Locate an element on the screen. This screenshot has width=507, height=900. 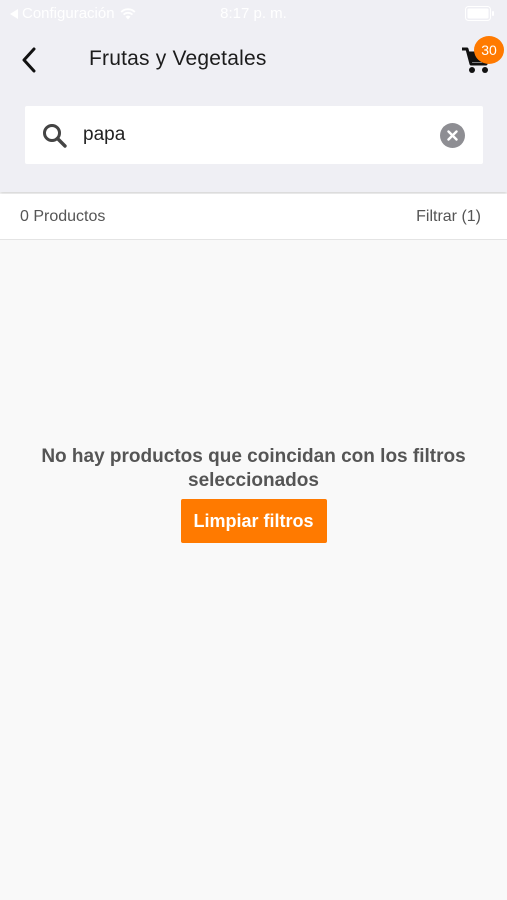
back-button is located at coordinates (29, 60).